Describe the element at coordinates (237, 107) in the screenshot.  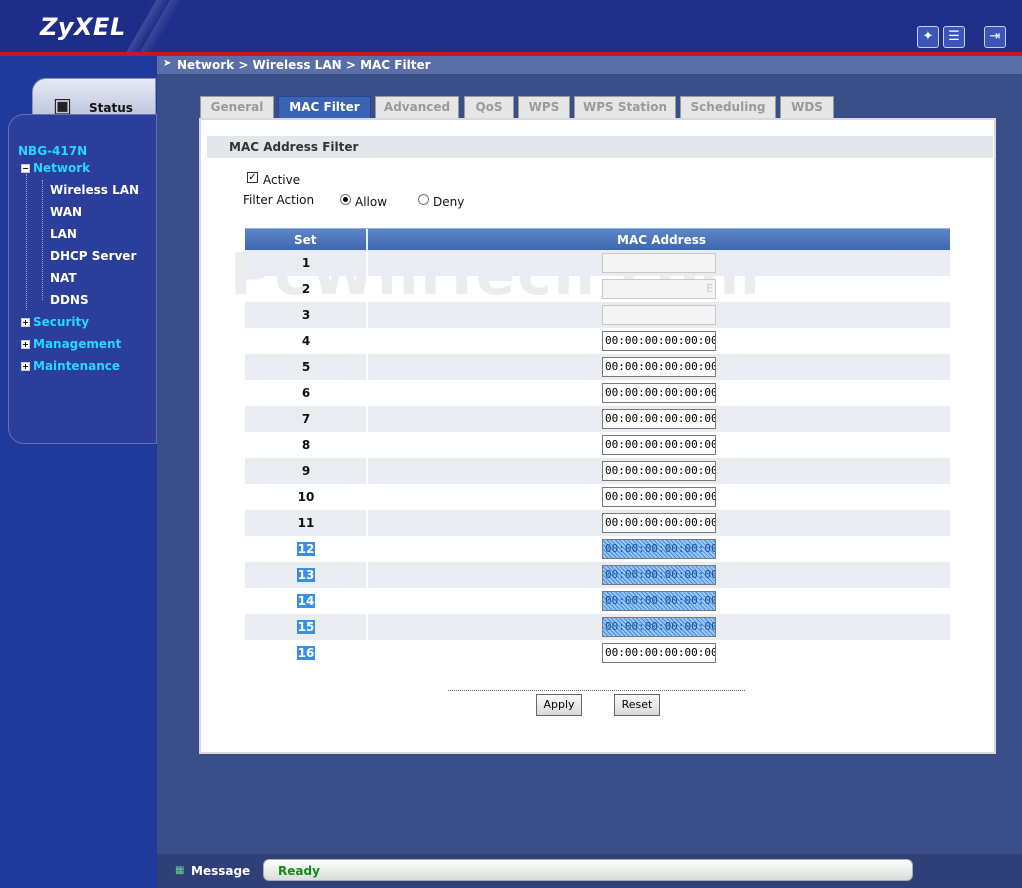
I see `tab-general: General` at that location.